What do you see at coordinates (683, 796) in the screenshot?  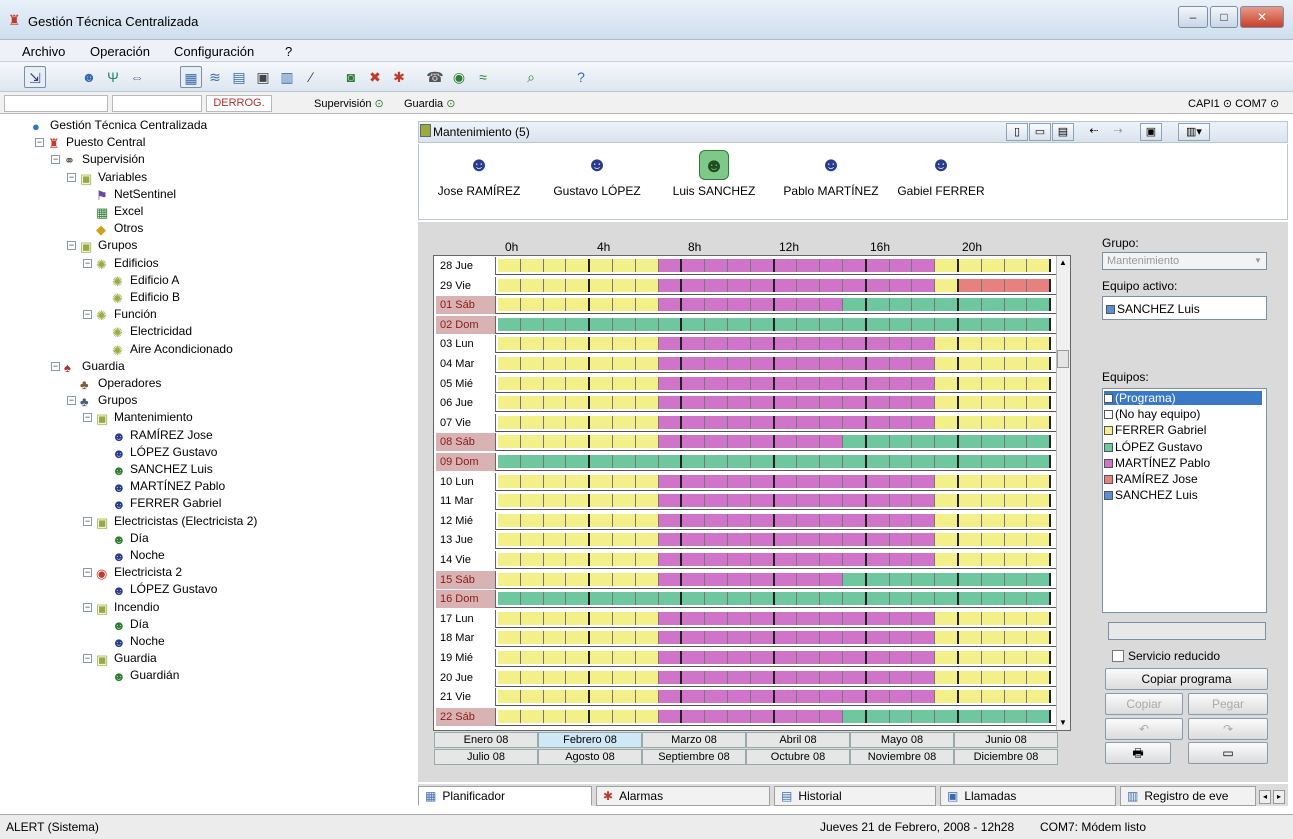 I see `tab-alarm: ✱ Alarmas` at bounding box center [683, 796].